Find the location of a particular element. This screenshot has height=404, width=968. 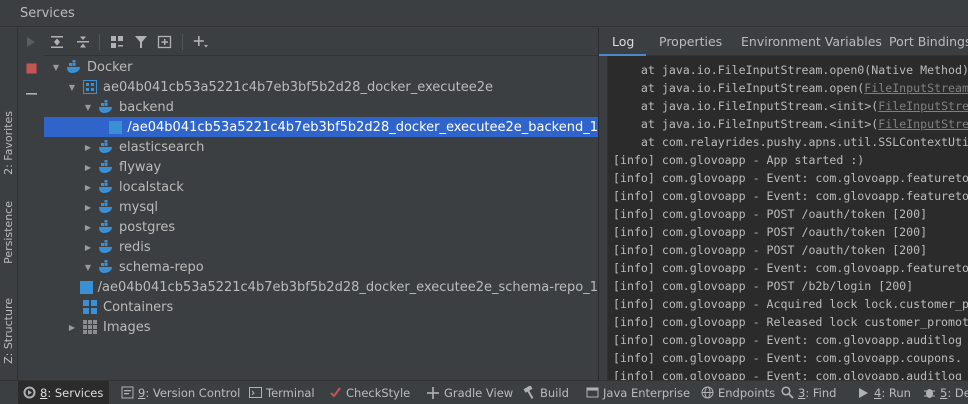

tree-item-elasticsearch: ▶ elasticsearch is located at coordinates (321, 147).